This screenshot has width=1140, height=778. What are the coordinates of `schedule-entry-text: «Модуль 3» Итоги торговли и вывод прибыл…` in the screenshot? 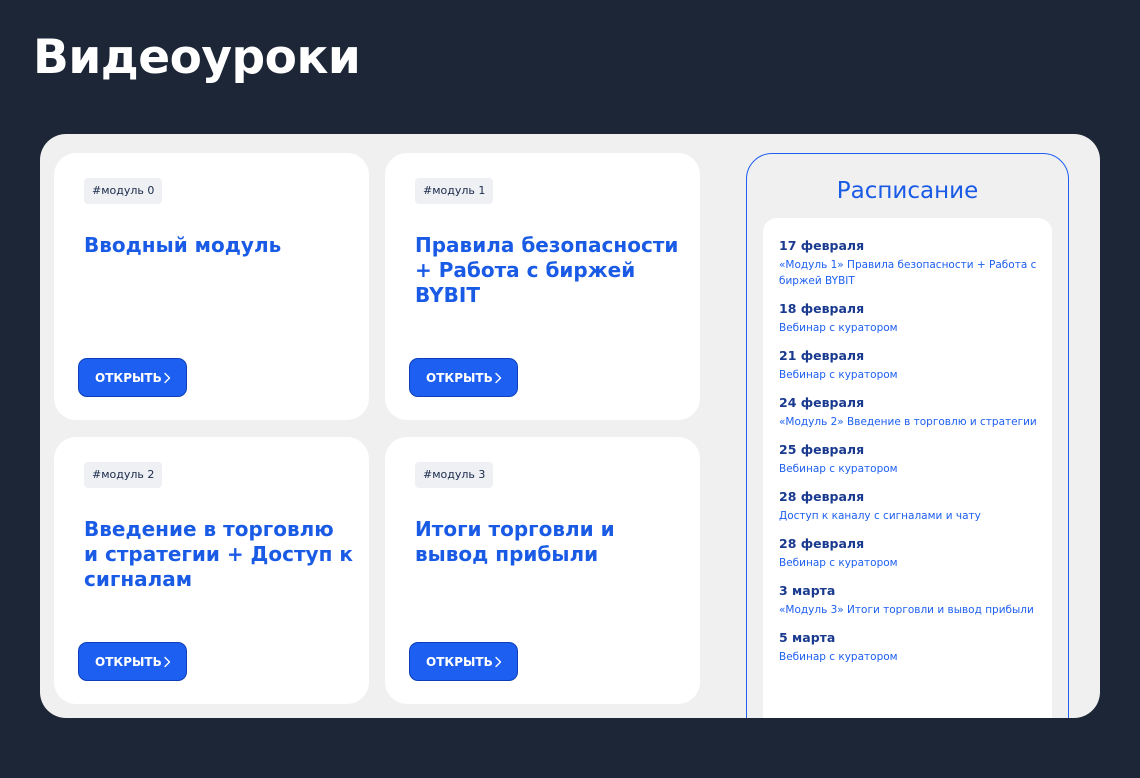 It's located at (906, 610).